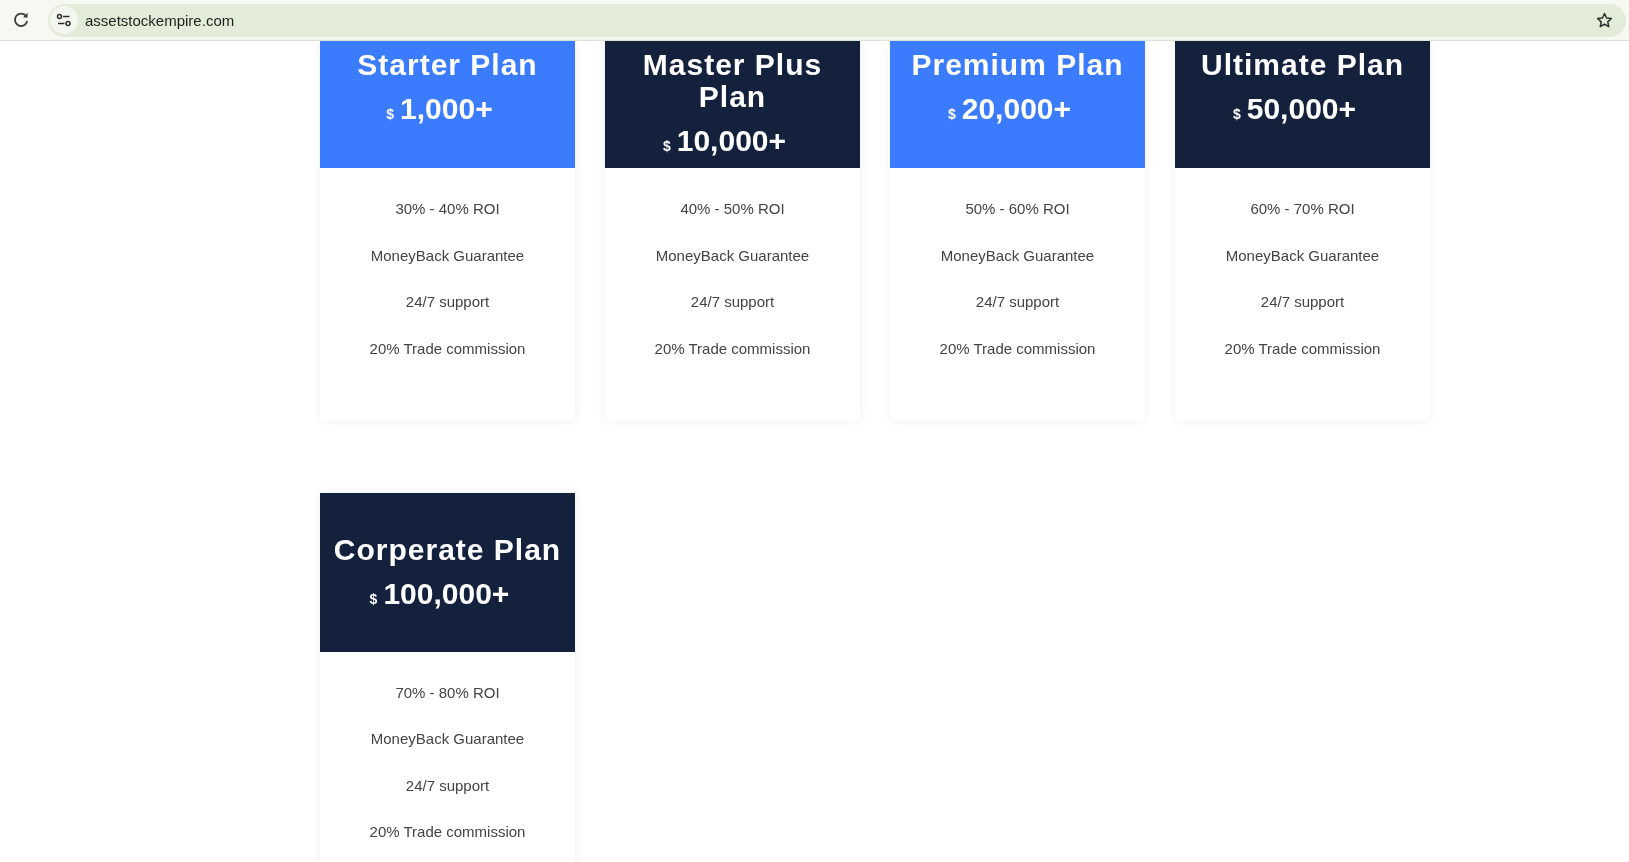  Describe the element at coordinates (731, 141) in the screenshot. I see `plan-price: 10,000+` at that location.